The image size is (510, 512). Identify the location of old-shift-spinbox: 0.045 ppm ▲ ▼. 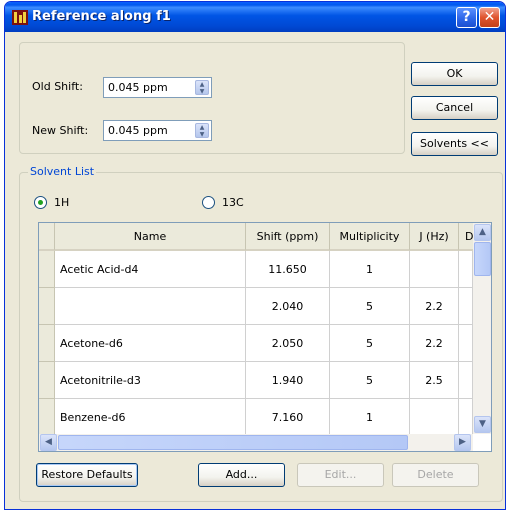
(157, 87).